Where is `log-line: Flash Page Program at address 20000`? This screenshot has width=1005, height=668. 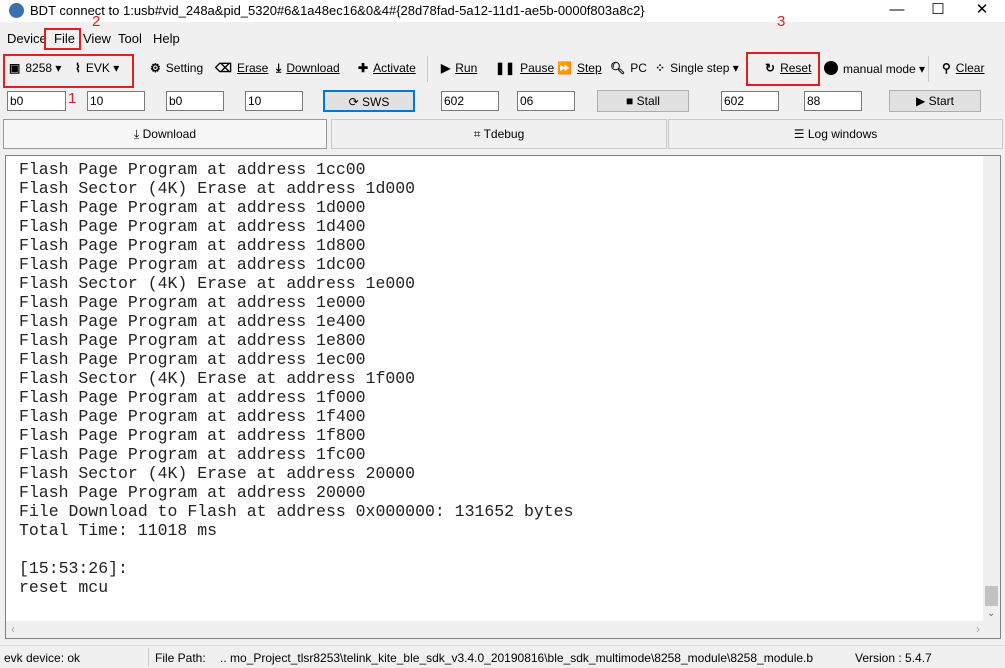
log-line: Flash Page Program at address 20000 is located at coordinates (192, 492).